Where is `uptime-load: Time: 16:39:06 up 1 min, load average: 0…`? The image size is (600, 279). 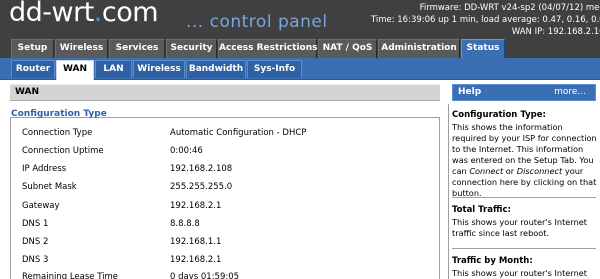 uptime-load: Time: 16:39:06 up 1 min, load average: 0… is located at coordinates (485, 20).